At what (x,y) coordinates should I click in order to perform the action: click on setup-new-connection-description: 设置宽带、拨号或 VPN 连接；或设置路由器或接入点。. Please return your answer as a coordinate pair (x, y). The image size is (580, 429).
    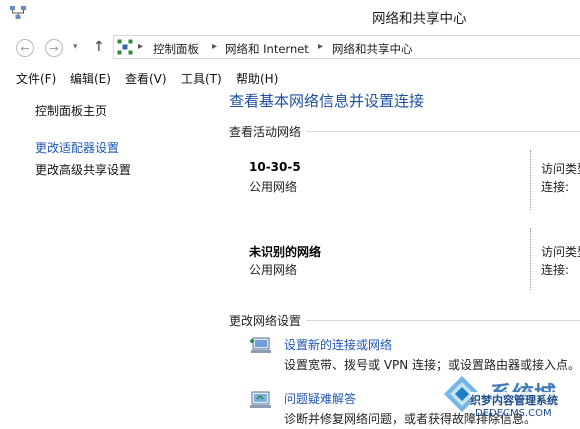
    Looking at the image, I should click on (432, 365).